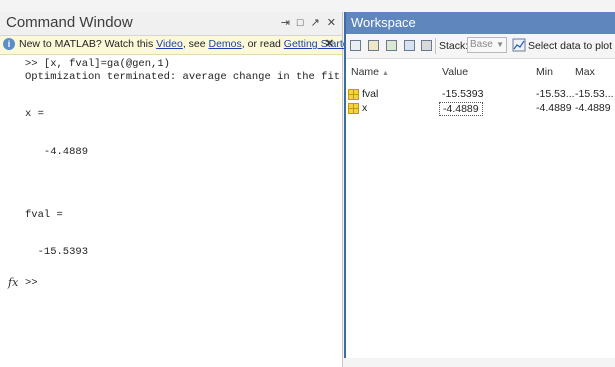 The width and height of the screenshot is (615, 367). I want to click on maximize-icon: □, so click(300, 23).